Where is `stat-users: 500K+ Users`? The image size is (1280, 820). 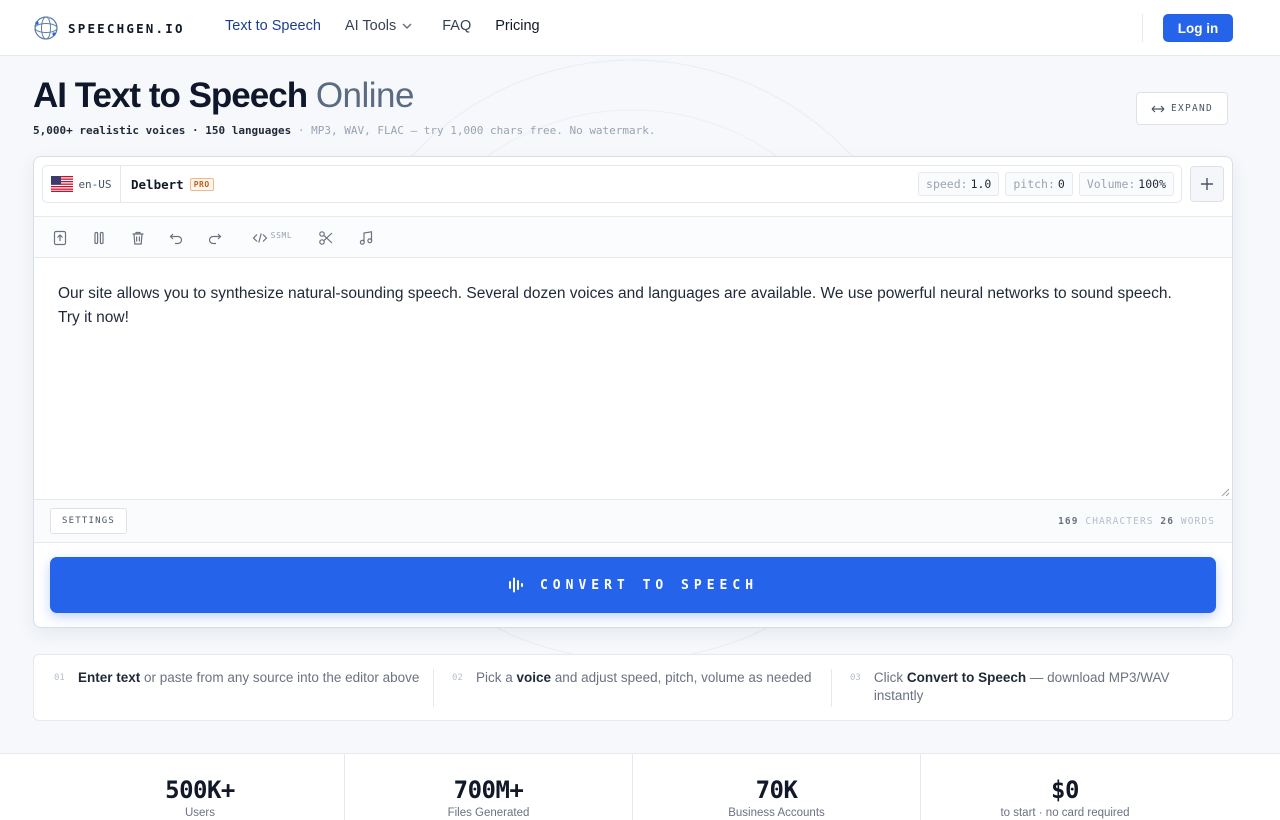
stat-users: 500K+ Users is located at coordinates (200, 787).